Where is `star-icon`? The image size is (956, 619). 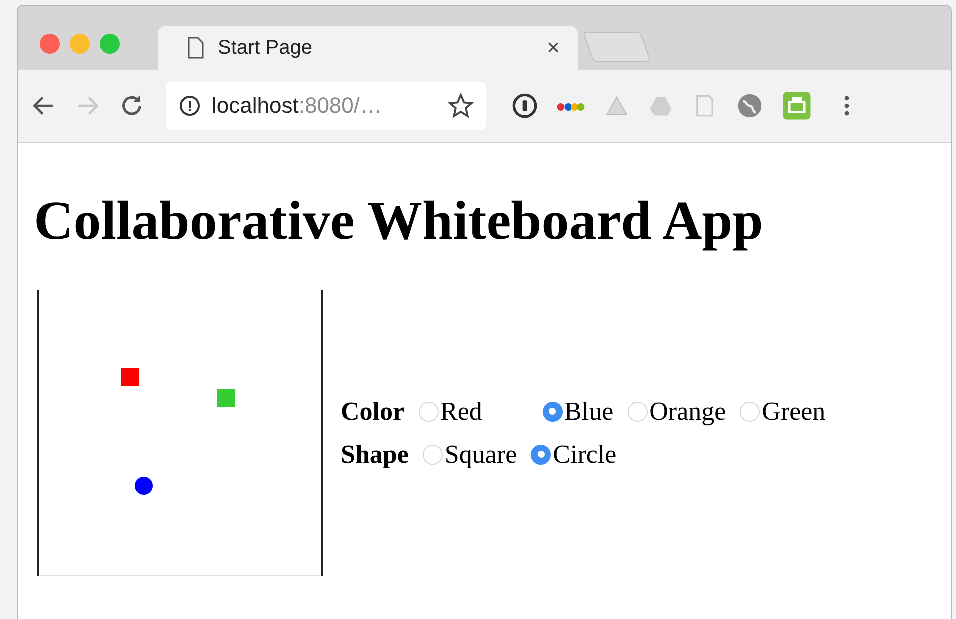 star-icon is located at coordinates (461, 106).